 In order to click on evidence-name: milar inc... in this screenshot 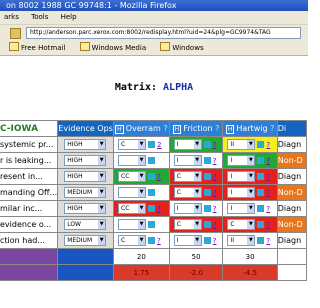, I will do `click(29, 208)`.